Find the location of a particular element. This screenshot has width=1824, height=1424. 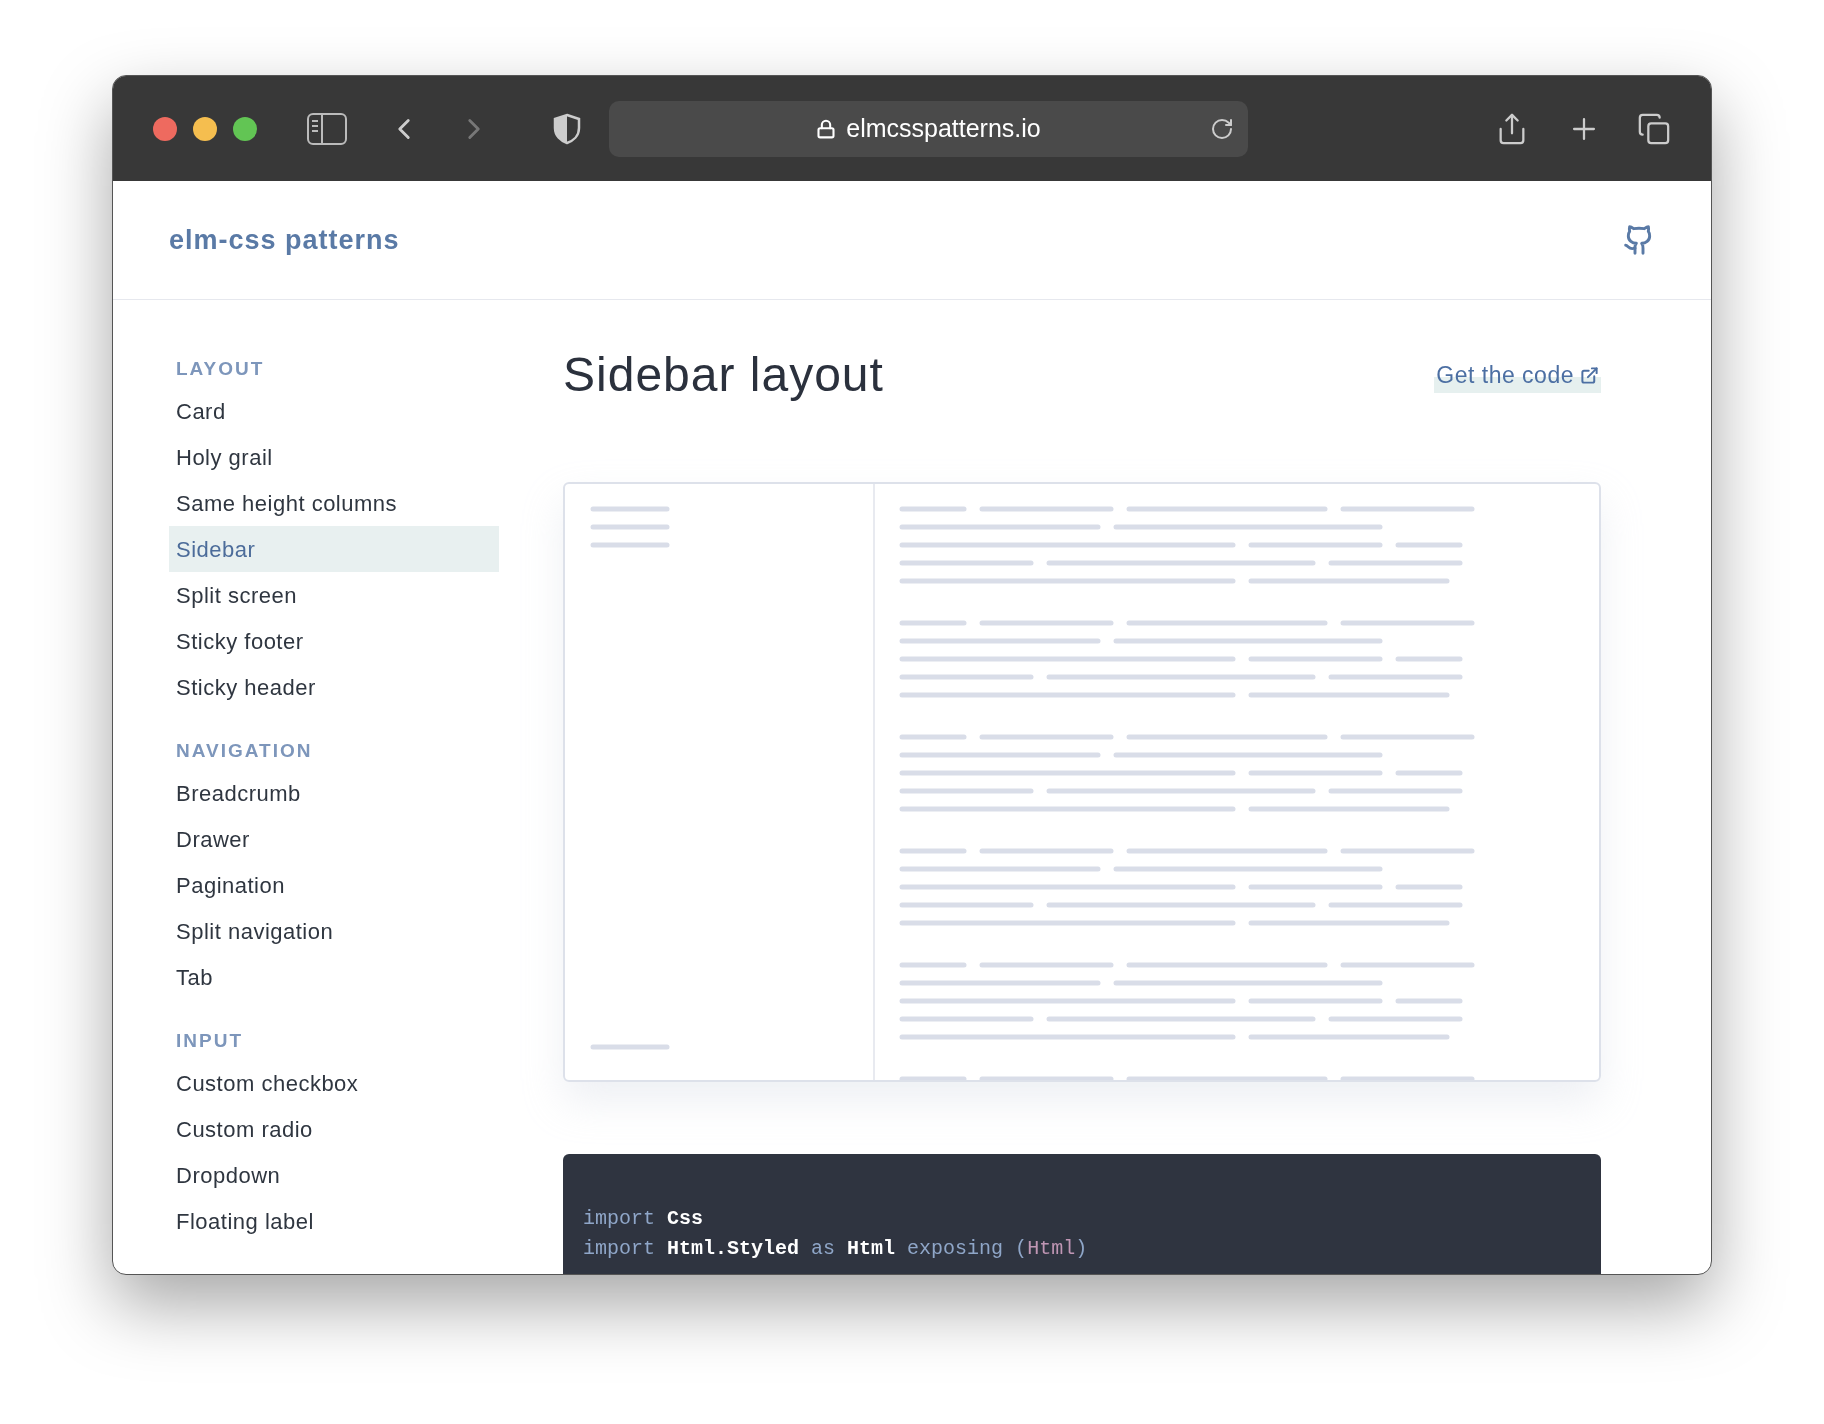

sidebar-item: Floating label is located at coordinates (334, 1221).